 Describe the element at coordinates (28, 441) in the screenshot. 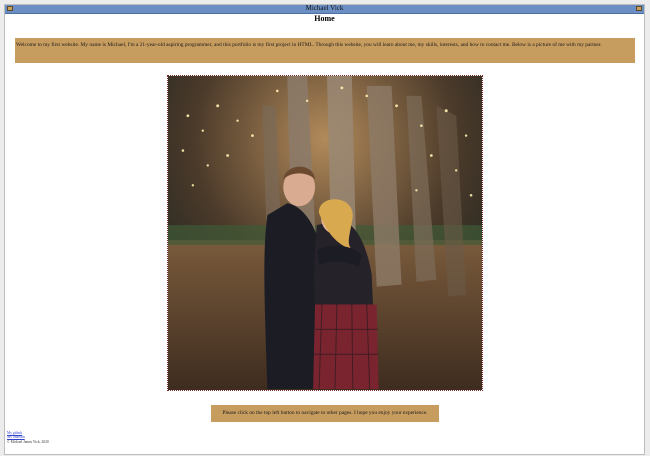

I see `copyright-text: © Michael James Vick, 2020` at that location.